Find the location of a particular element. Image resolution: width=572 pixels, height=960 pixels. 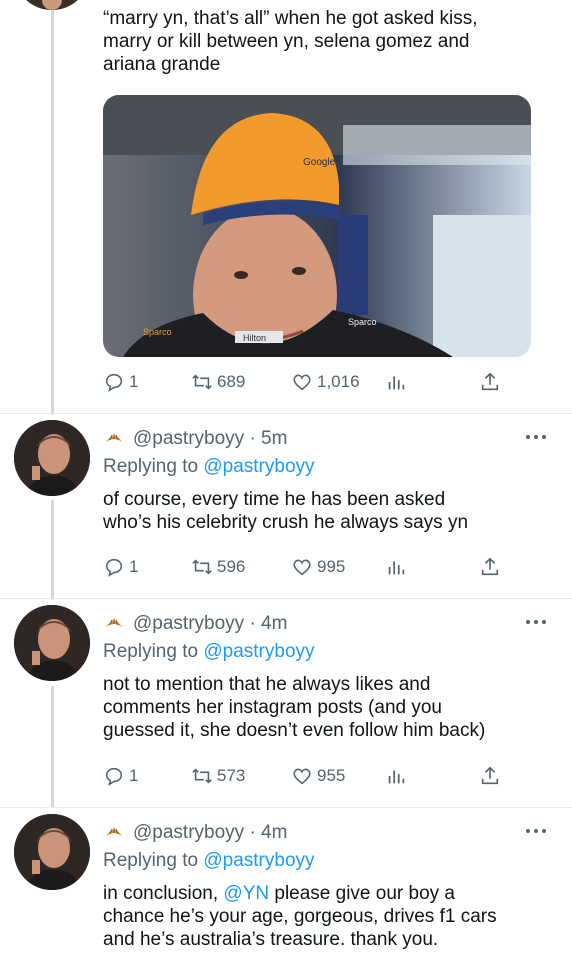

tweet-1-actions: 1 689 1,016 is located at coordinates (303, 383).